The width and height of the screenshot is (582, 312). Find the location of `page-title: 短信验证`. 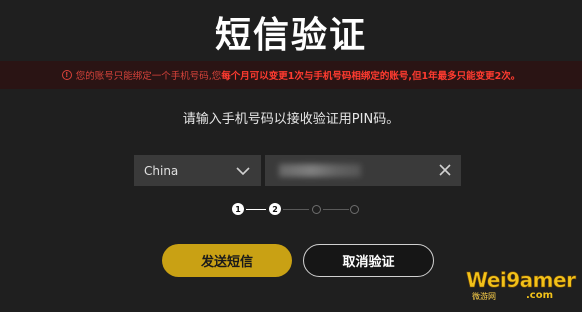

page-title: 短信验证 is located at coordinates (290, 35).